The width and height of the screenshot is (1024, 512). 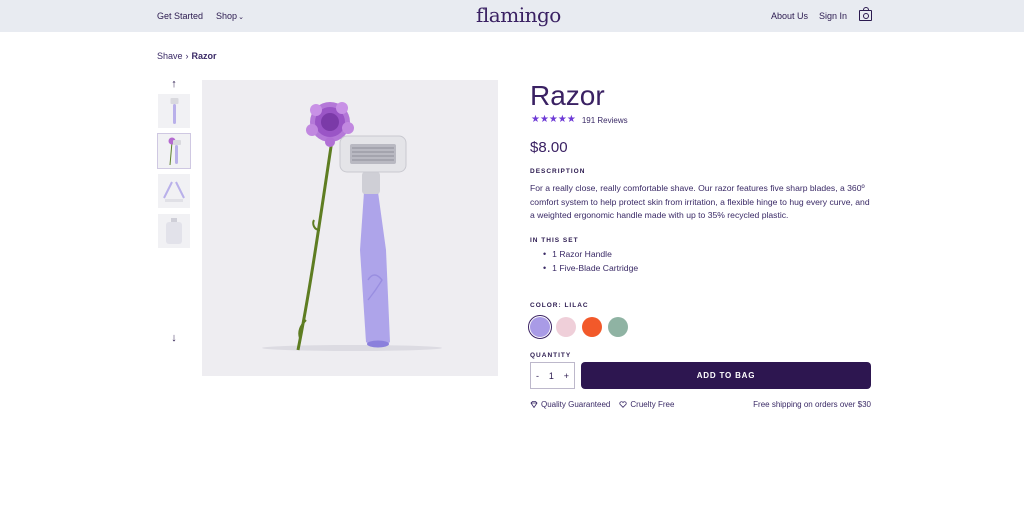 What do you see at coordinates (566, 327) in the screenshot?
I see `swatch-pink` at bounding box center [566, 327].